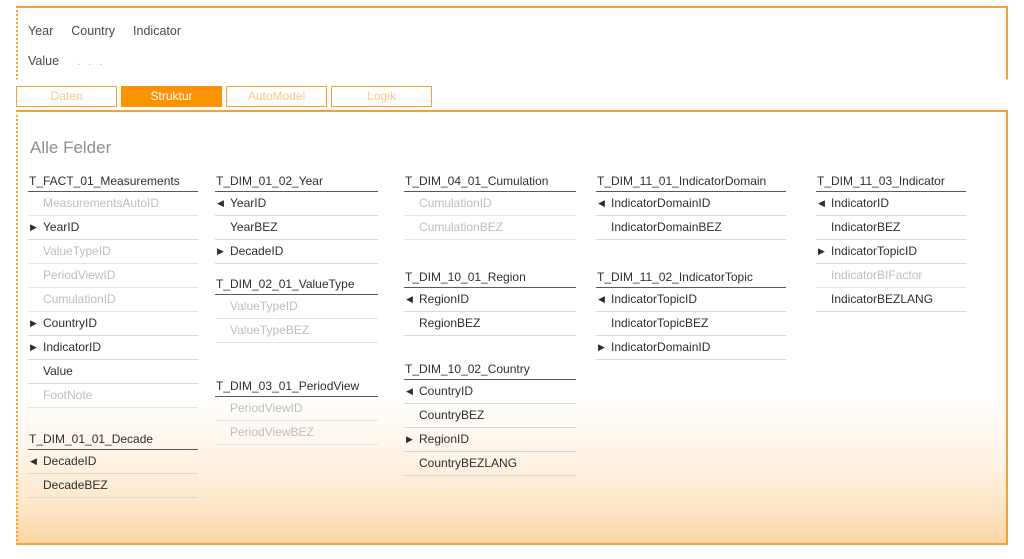 This screenshot has height=559, width=1024. What do you see at coordinates (296, 286) in the screenshot?
I see `table-name: T_DIM_02_01_ValueType` at bounding box center [296, 286].